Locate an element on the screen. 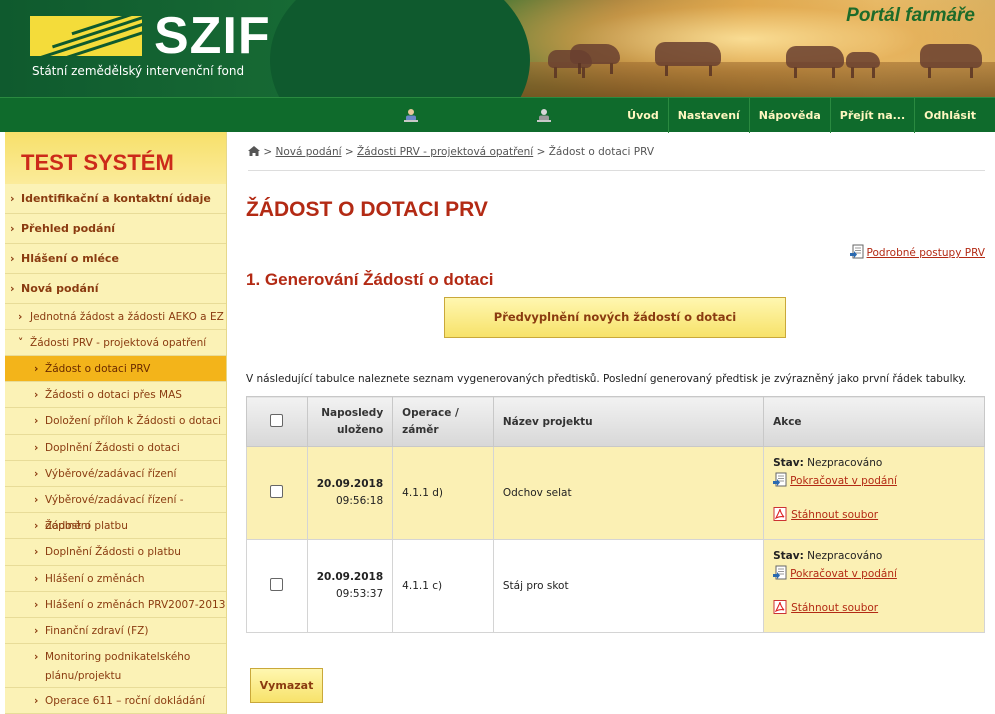 This screenshot has height=714, width=995. procedures-link: Podrobné postupy PRV is located at coordinates (917, 251).